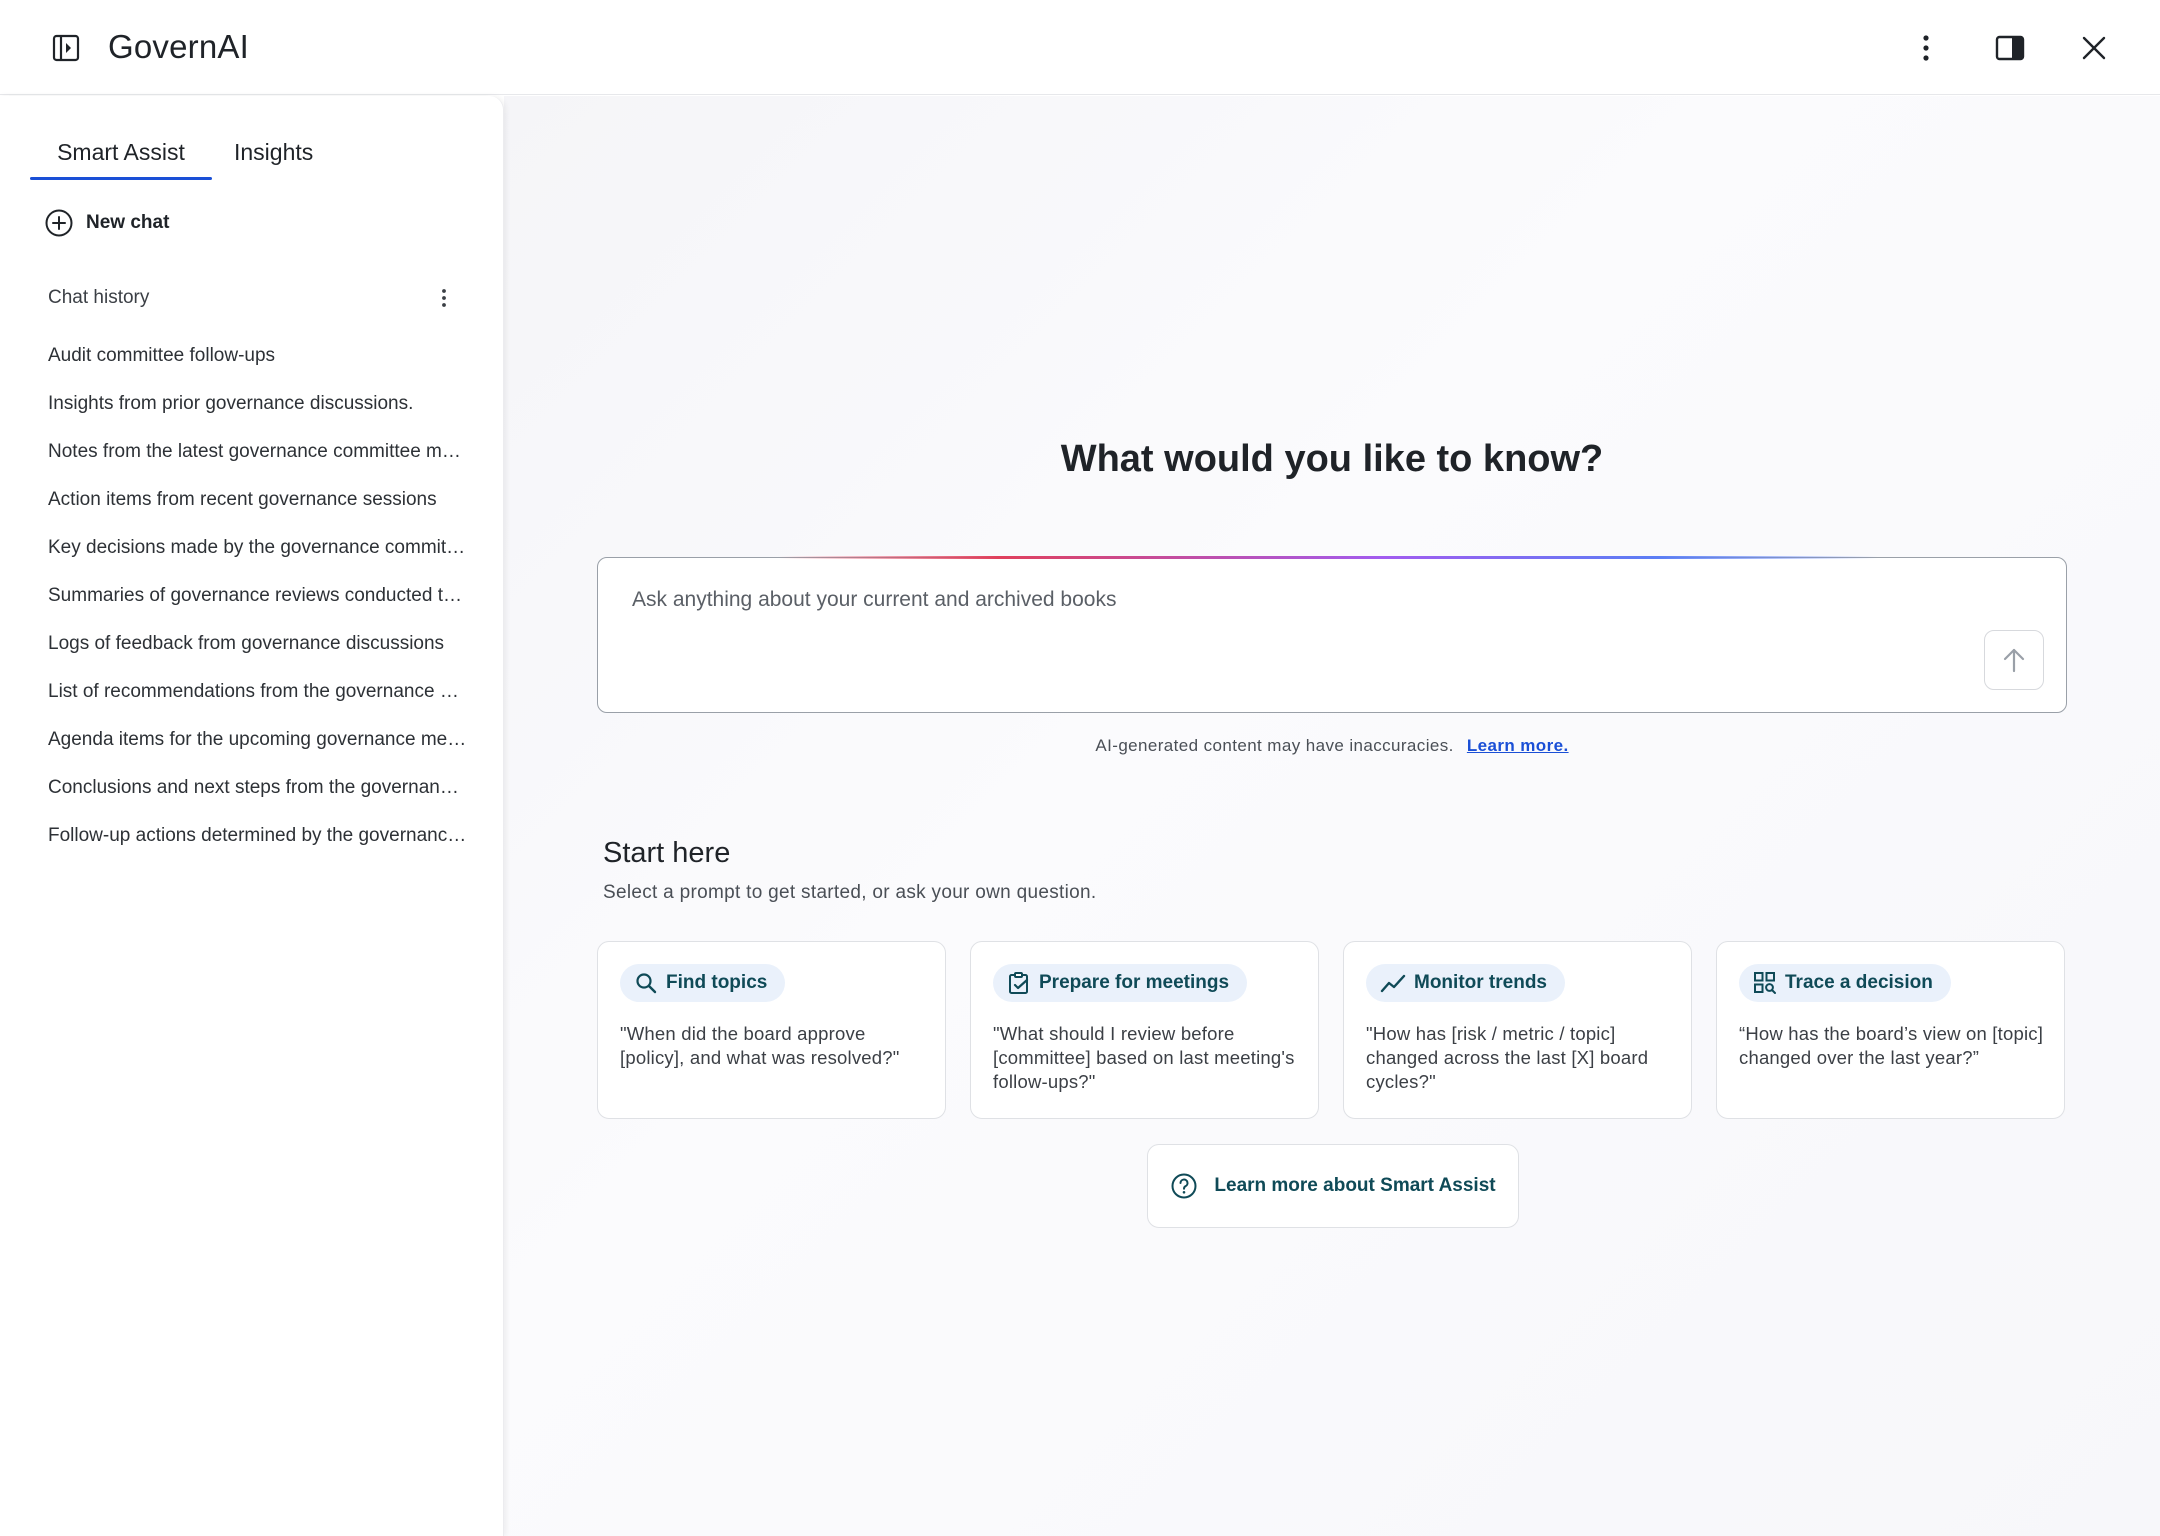 The height and width of the screenshot is (1536, 2160). I want to click on arrow-up-icon, so click(2014, 660).